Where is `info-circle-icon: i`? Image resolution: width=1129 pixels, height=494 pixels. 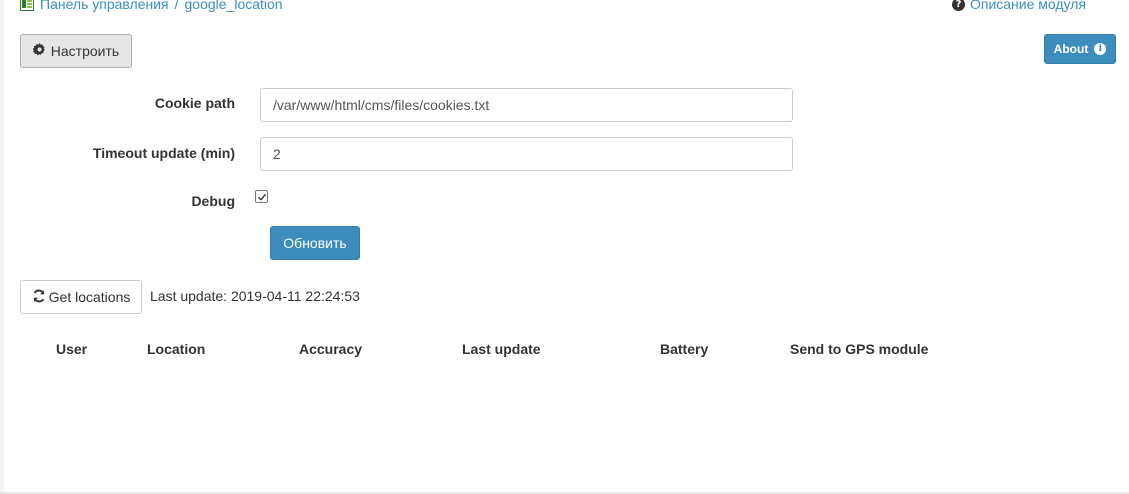
info-circle-icon: i is located at coordinates (1100, 49).